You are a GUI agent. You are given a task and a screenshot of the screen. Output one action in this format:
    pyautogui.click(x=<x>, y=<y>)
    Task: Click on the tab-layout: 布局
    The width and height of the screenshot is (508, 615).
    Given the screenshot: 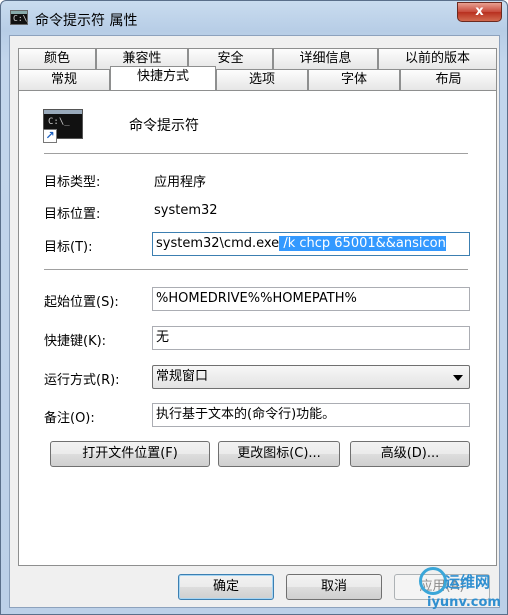 What is the action you would take?
    pyautogui.click(x=448, y=79)
    